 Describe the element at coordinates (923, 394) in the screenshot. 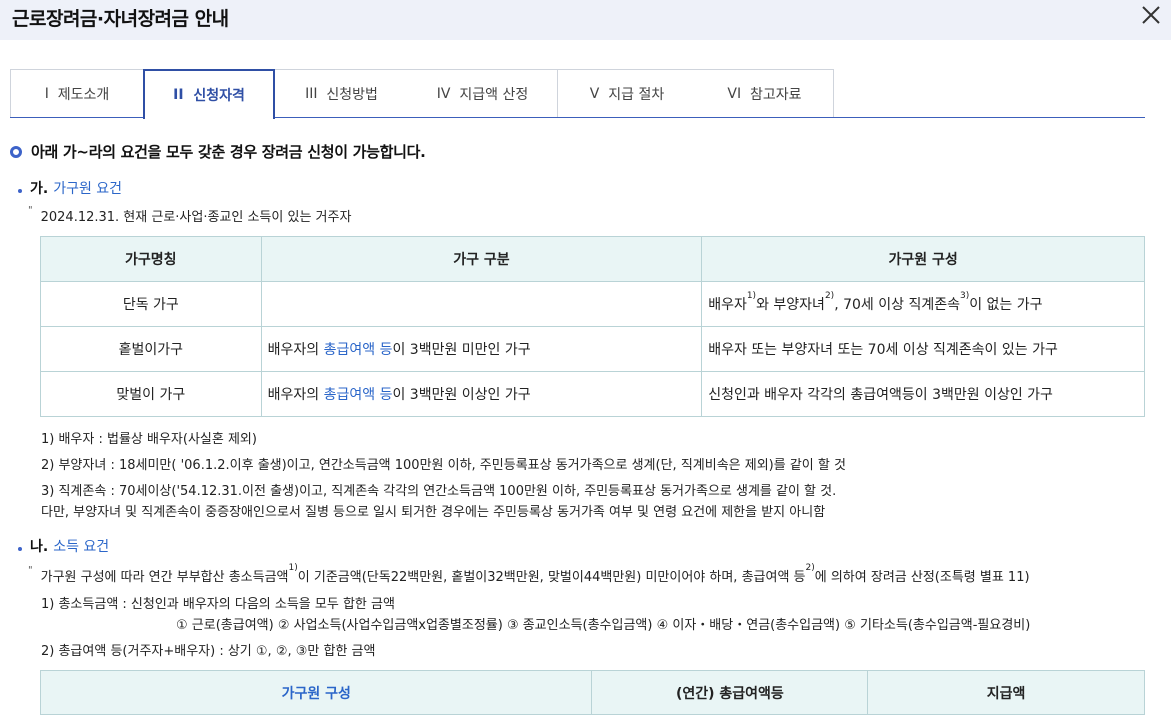

I see `household-composition: 신청인과 배우자 각각의 총급여액등이 3백만원 이상인 가구` at that location.